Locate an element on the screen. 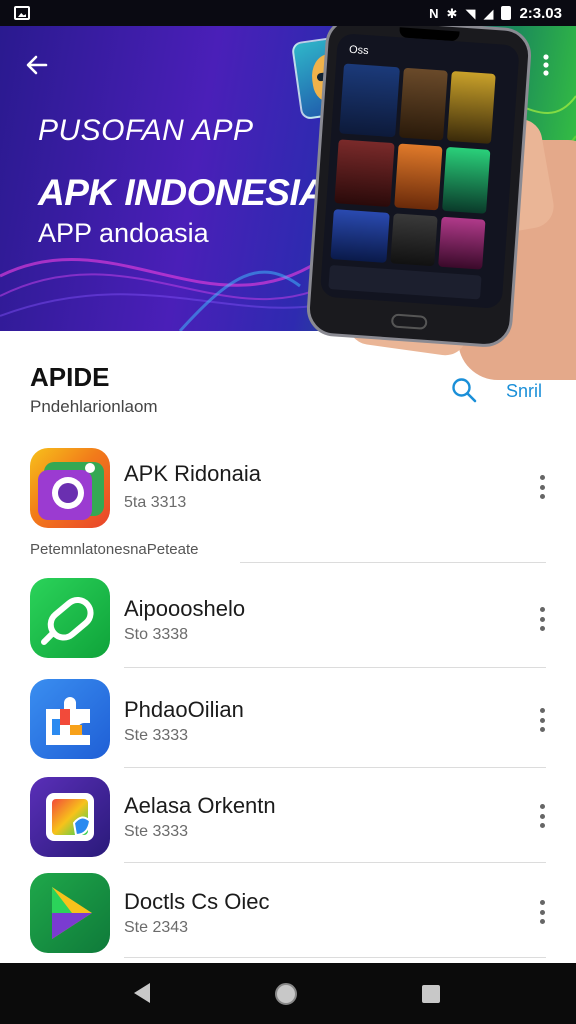  section-subtitle: Pndehlarionlaom is located at coordinates (94, 406).